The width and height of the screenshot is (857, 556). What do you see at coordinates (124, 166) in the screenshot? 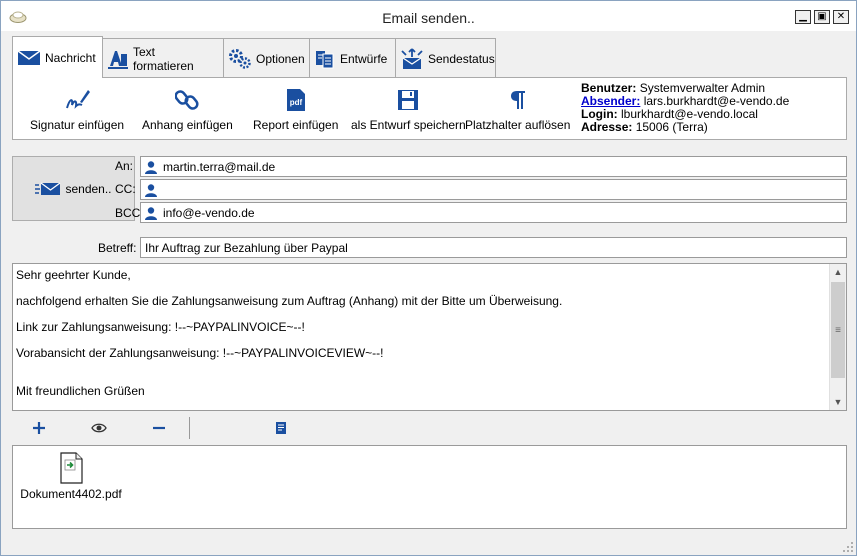
I see `to-label: An:` at bounding box center [124, 166].